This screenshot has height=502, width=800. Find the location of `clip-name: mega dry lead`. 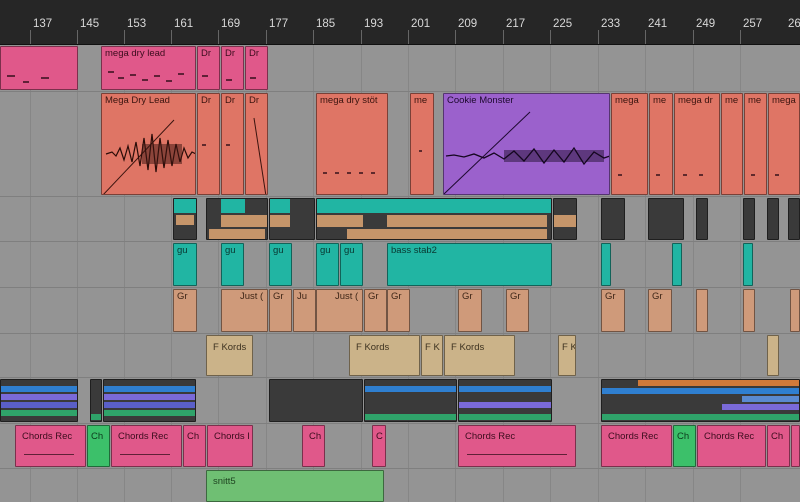

clip-name: mega dry lead is located at coordinates (135, 53).